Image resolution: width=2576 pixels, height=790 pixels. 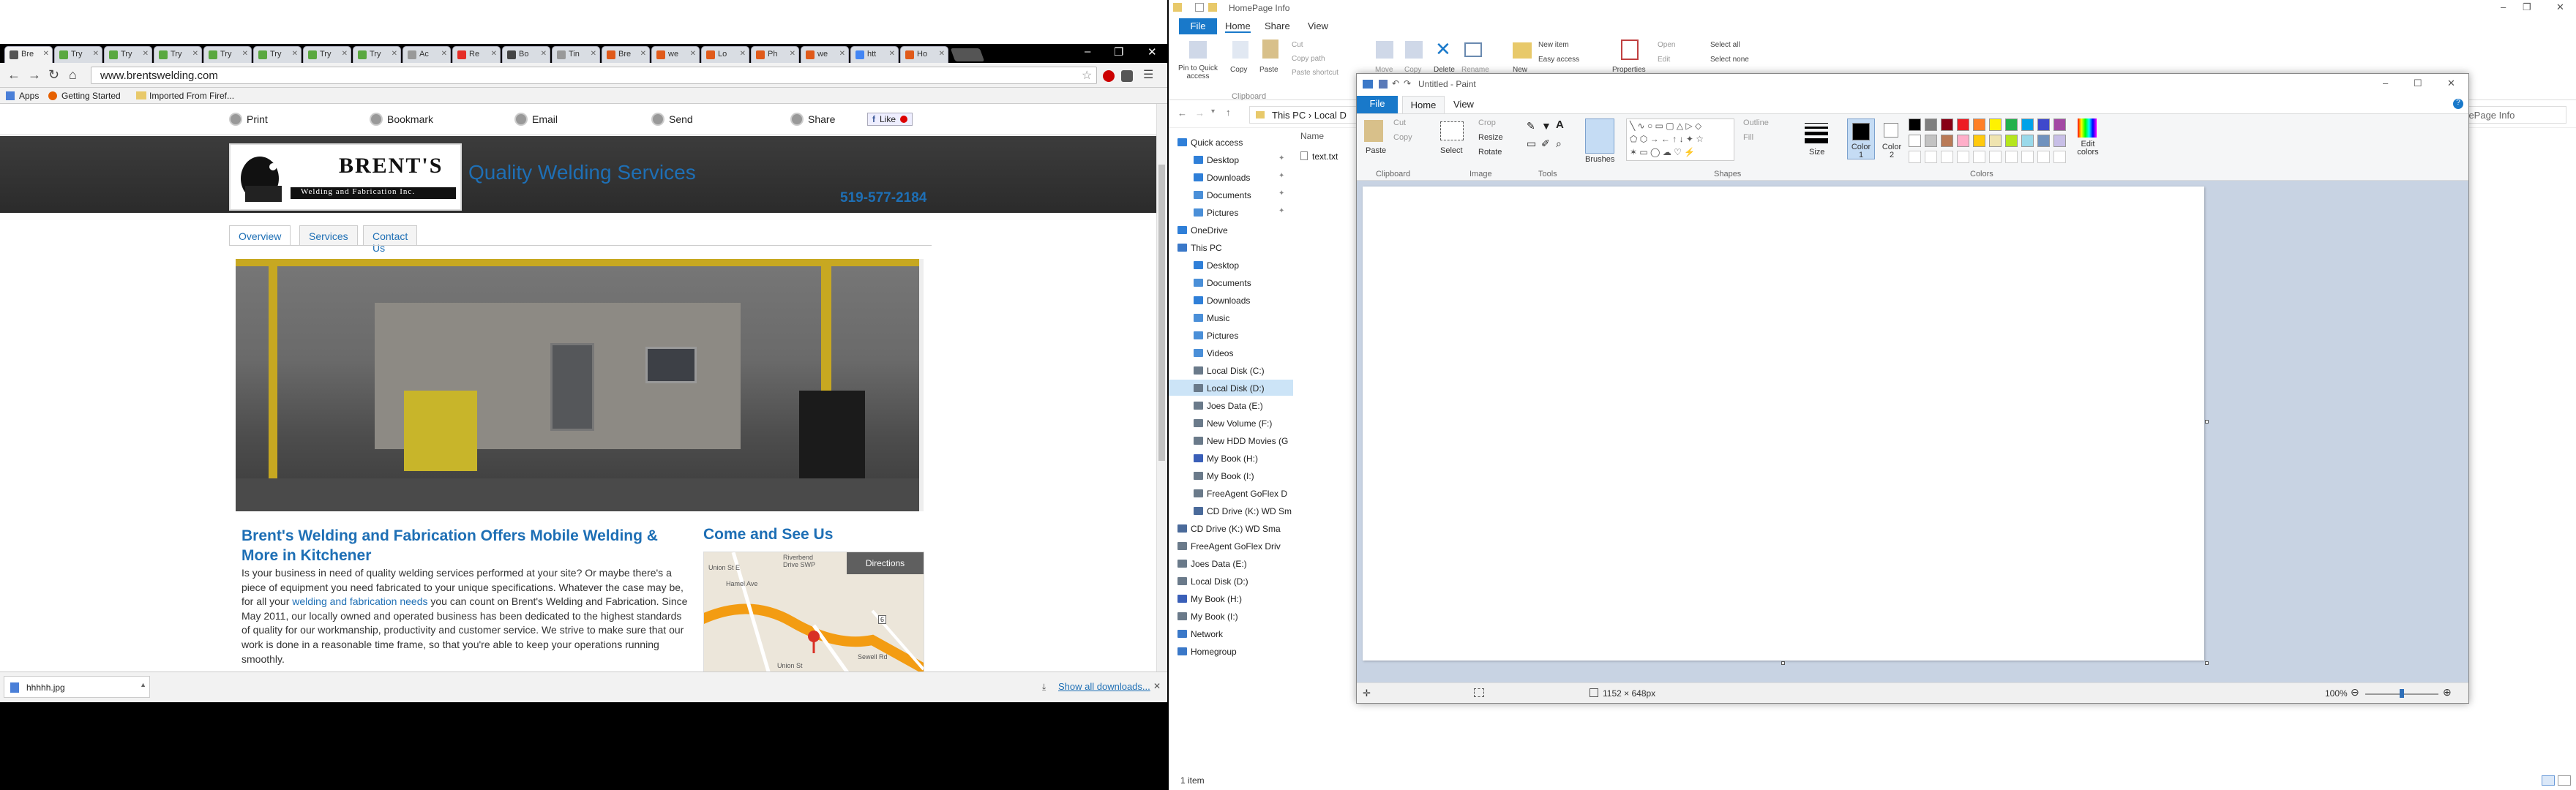 I want to click on share-button: Share, so click(x=812, y=119).